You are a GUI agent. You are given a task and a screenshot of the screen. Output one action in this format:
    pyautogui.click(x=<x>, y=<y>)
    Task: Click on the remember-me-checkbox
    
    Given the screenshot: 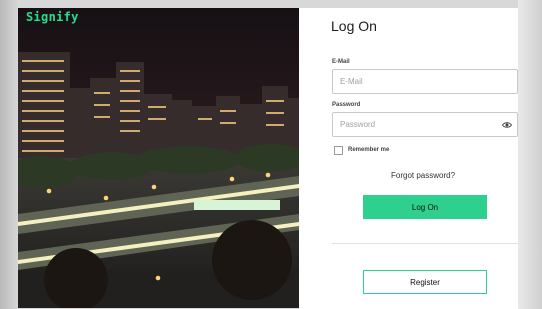 What is the action you would take?
    pyautogui.click(x=338, y=150)
    